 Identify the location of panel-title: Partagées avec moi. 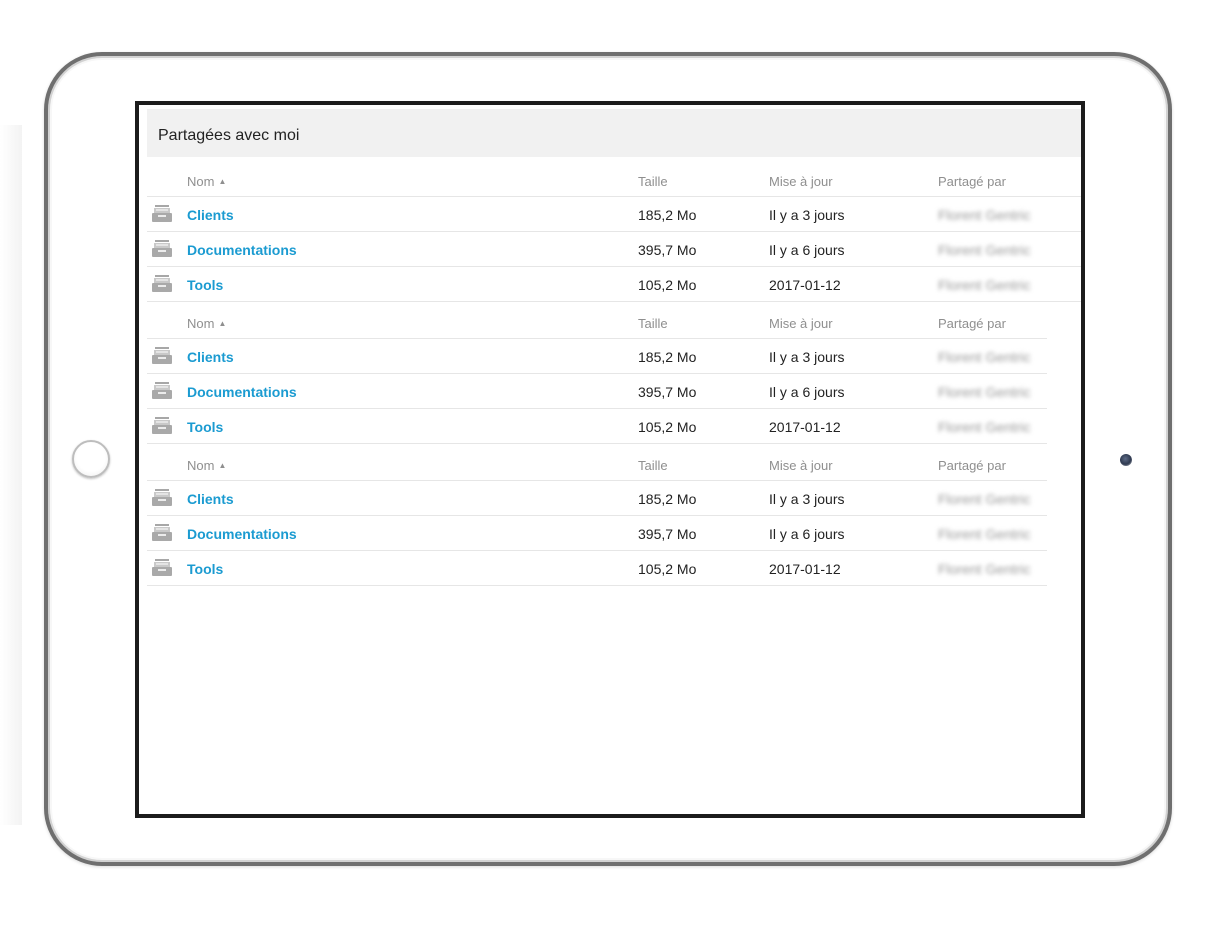
(229, 135).